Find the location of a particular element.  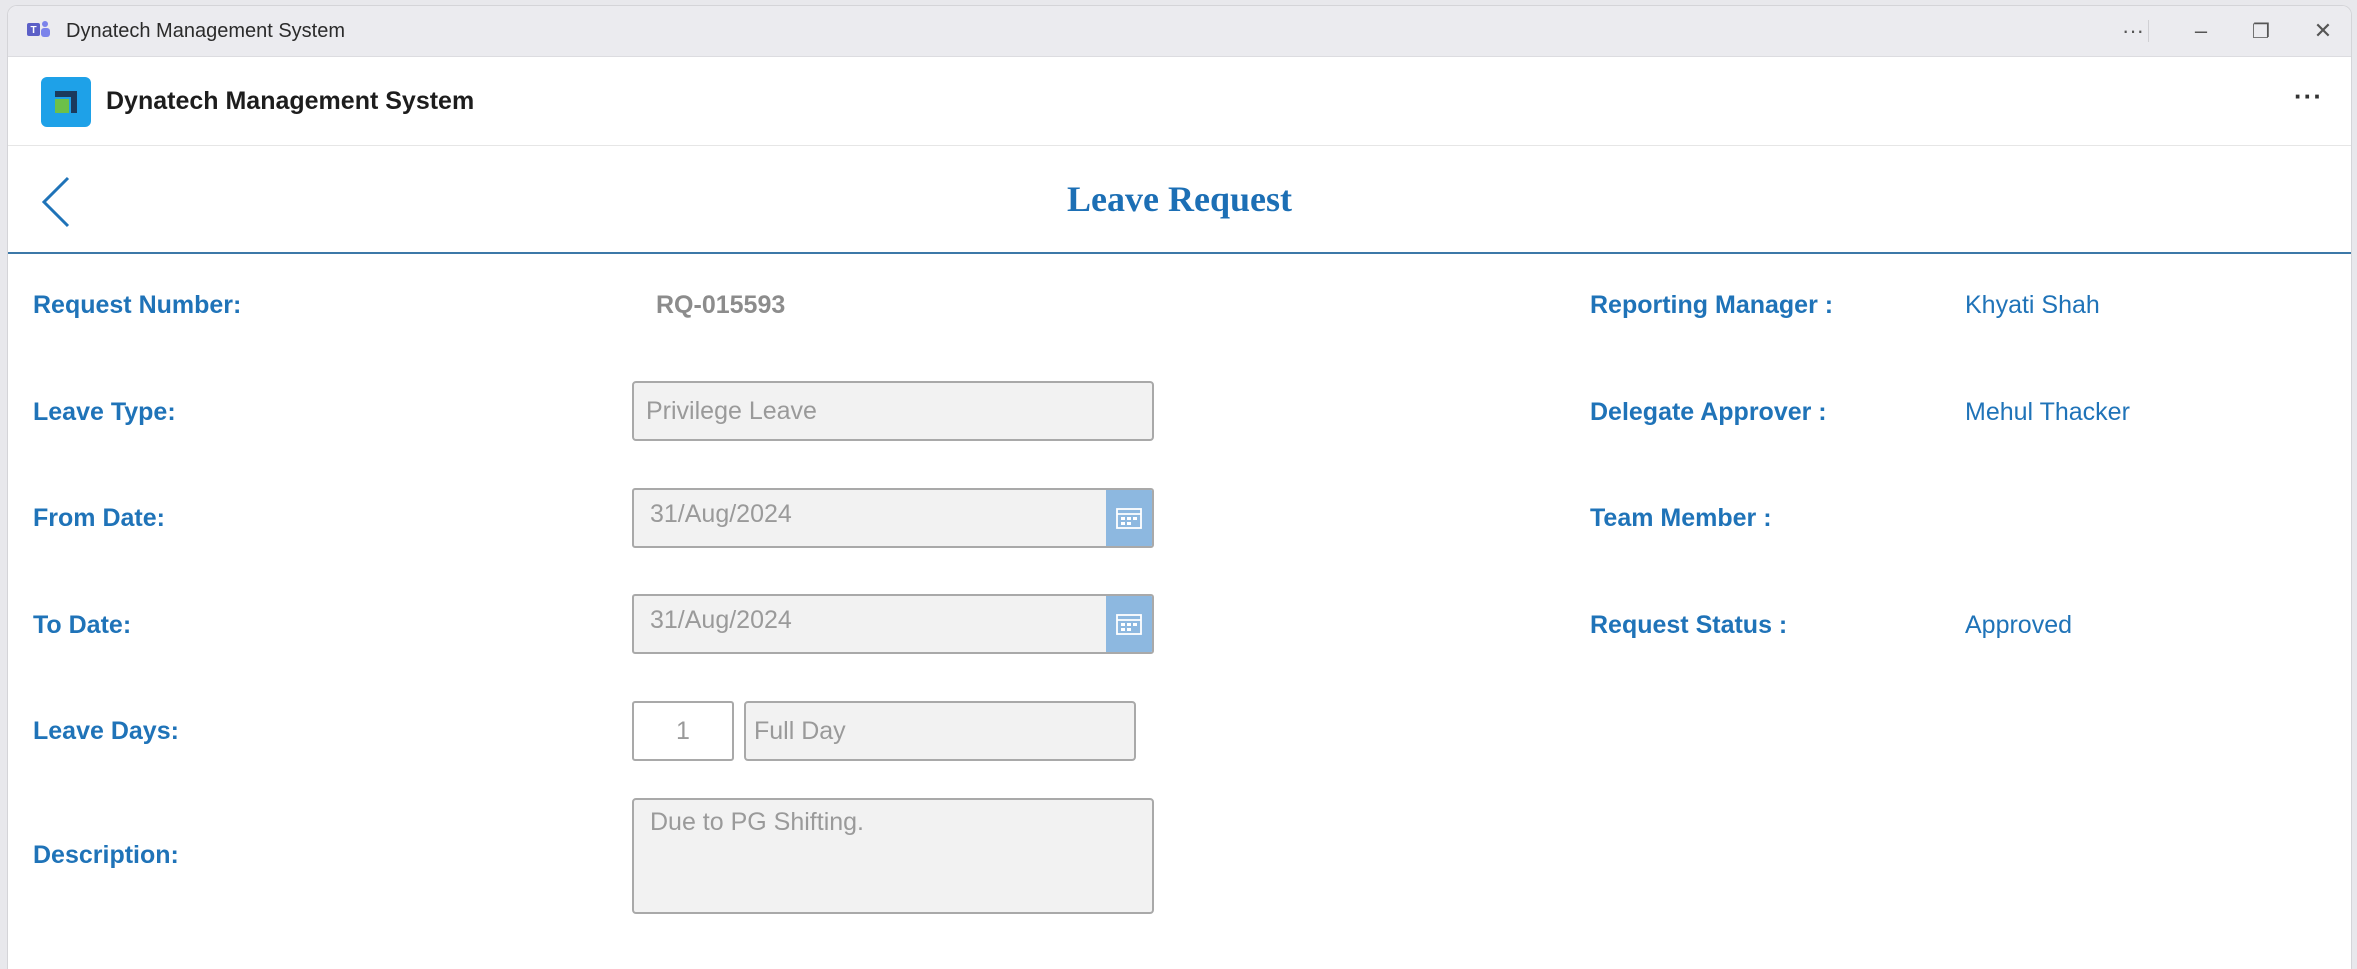

from-date-picker: 31/Aug/2024 is located at coordinates (893, 518).